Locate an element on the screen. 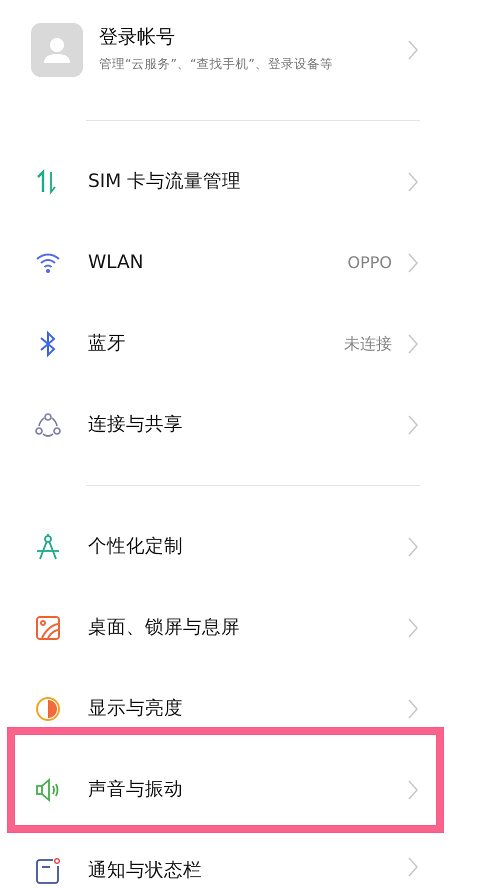 The height and width of the screenshot is (888, 486). account-row: 登录帐号 管理“云服务”、“查找手机”、登录设备等 is located at coordinates (243, 50).